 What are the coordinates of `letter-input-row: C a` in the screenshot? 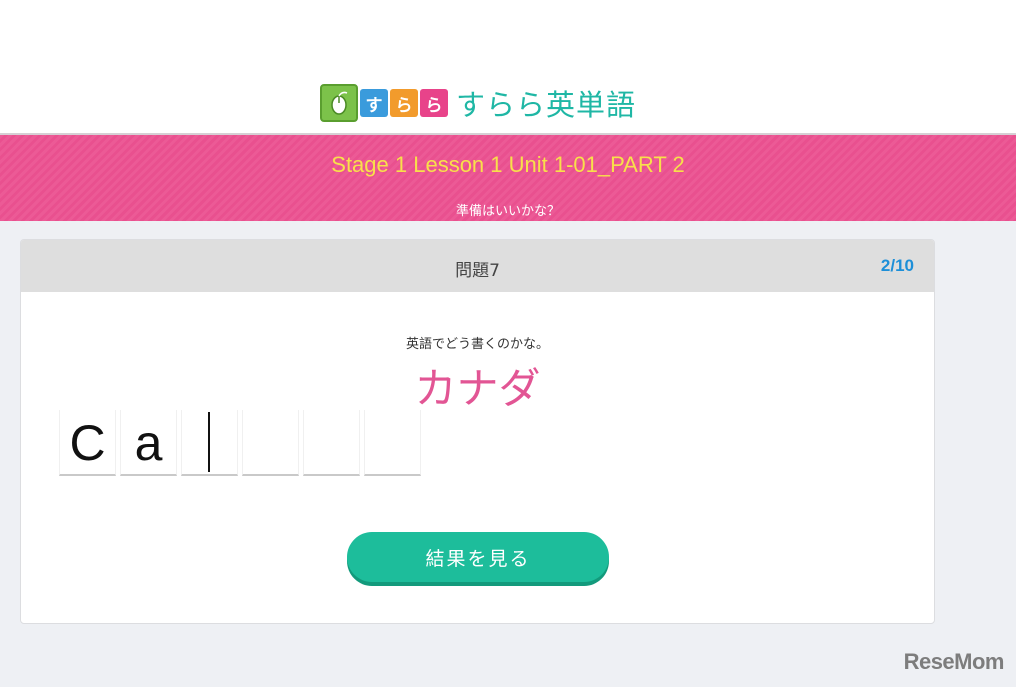 It's located at (242, 443).